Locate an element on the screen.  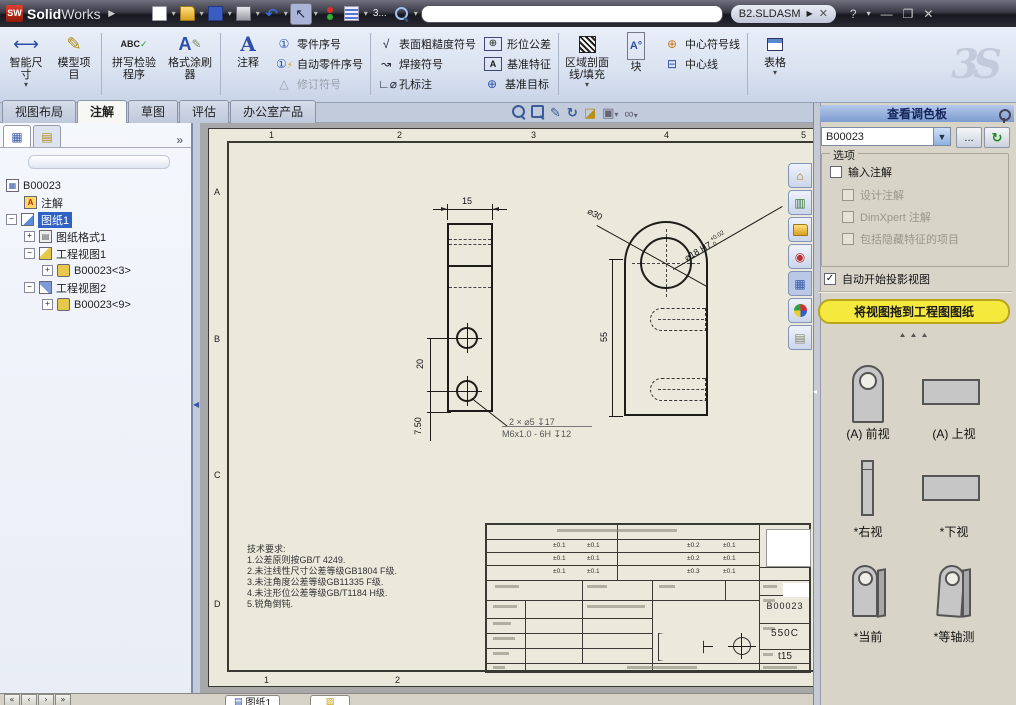
tree-item-sheet1: − 图纸1 is located at coordinates (95, 219).